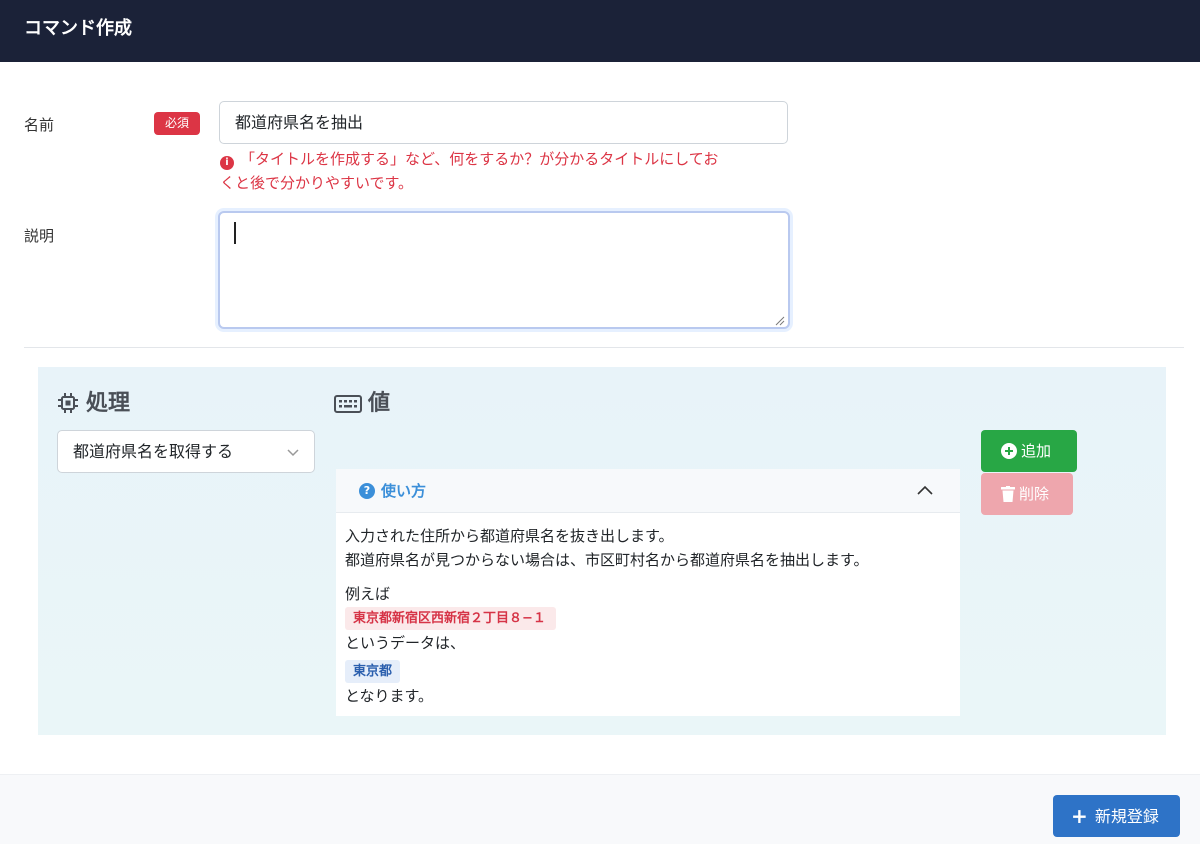 The image size is (1200, 844). Describe the element at coordinates (780, 321) in the screenshot. I see `resize-grip-icon` at that location.